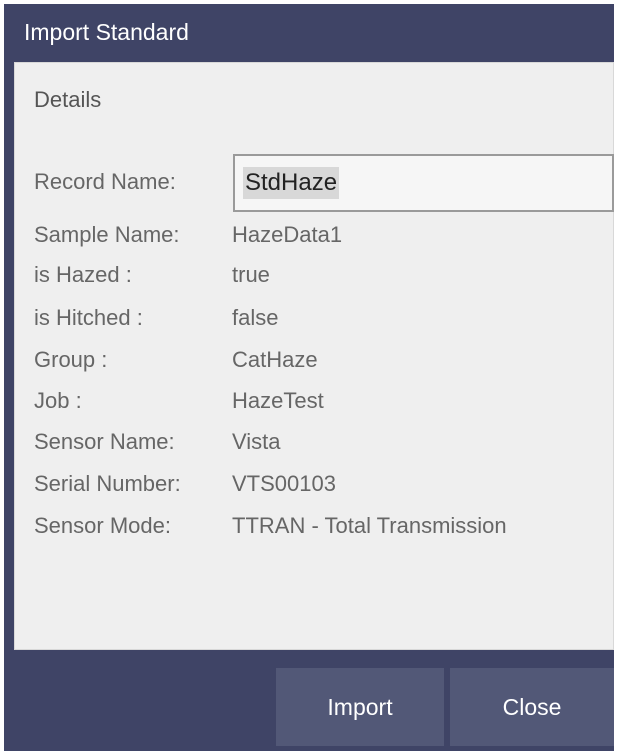 The width and height of the screenshot is (618, 753). What do you see at coordinates (58, 400) in the screenshot?
I see `detail-label: Job :` at bounding box center [58, 400].